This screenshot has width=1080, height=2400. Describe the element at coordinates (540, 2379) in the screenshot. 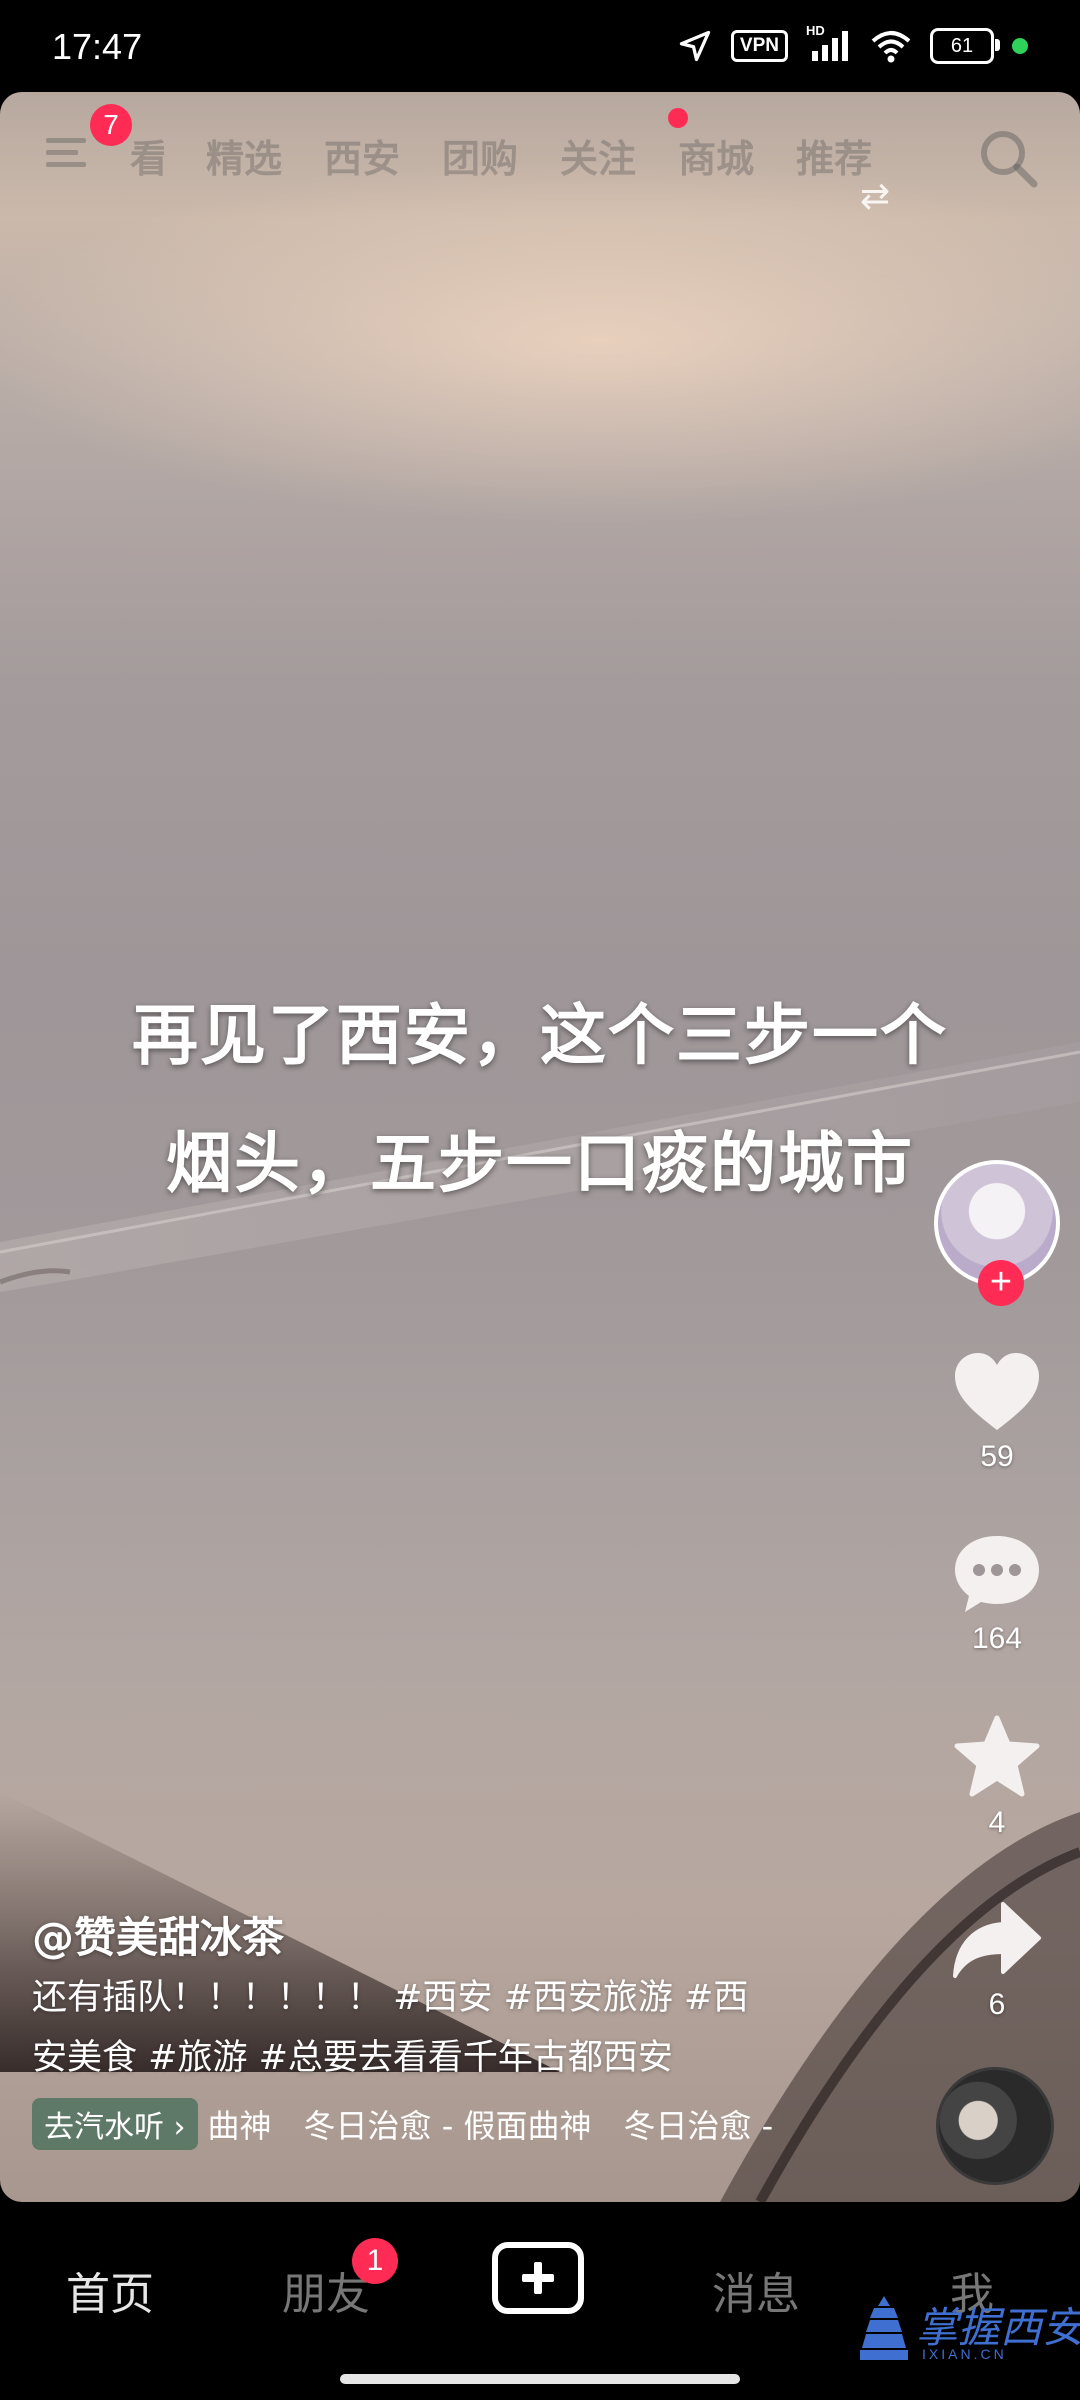

I see `home-indicator` at that location.